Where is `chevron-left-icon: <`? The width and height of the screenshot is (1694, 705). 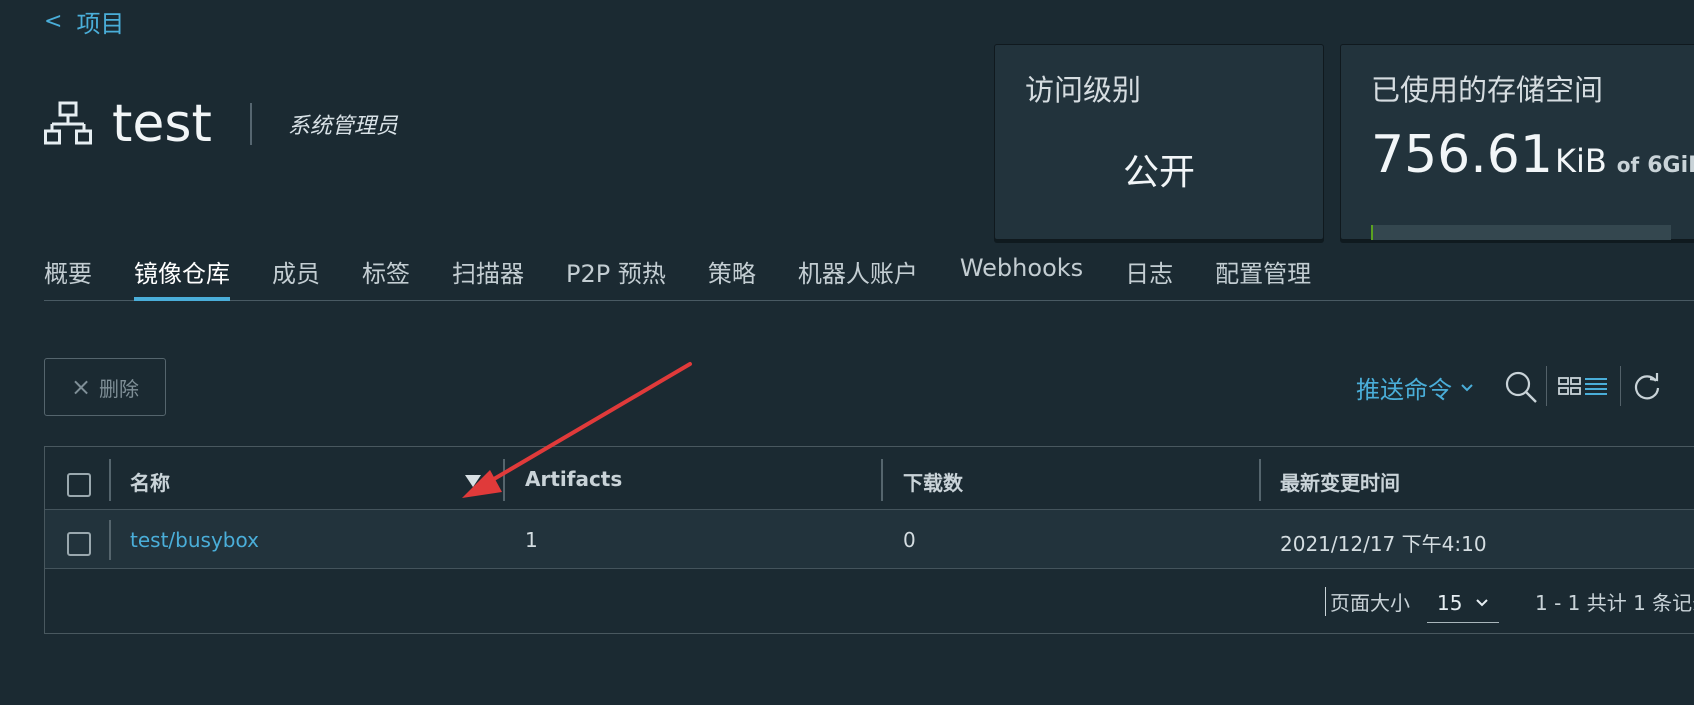
chevron-left-icon: < is located at coordinates (53, 21).